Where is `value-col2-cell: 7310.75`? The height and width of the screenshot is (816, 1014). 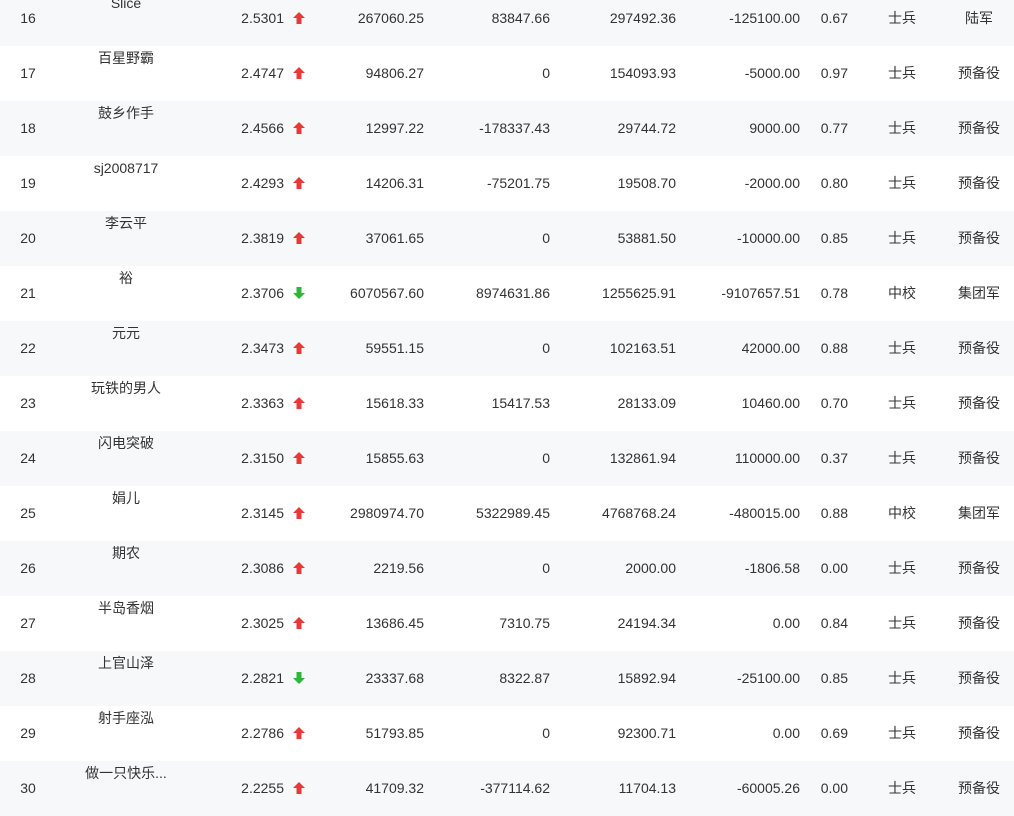
value-col2-cell: 7310.75 is located at coordinates (524, 623).